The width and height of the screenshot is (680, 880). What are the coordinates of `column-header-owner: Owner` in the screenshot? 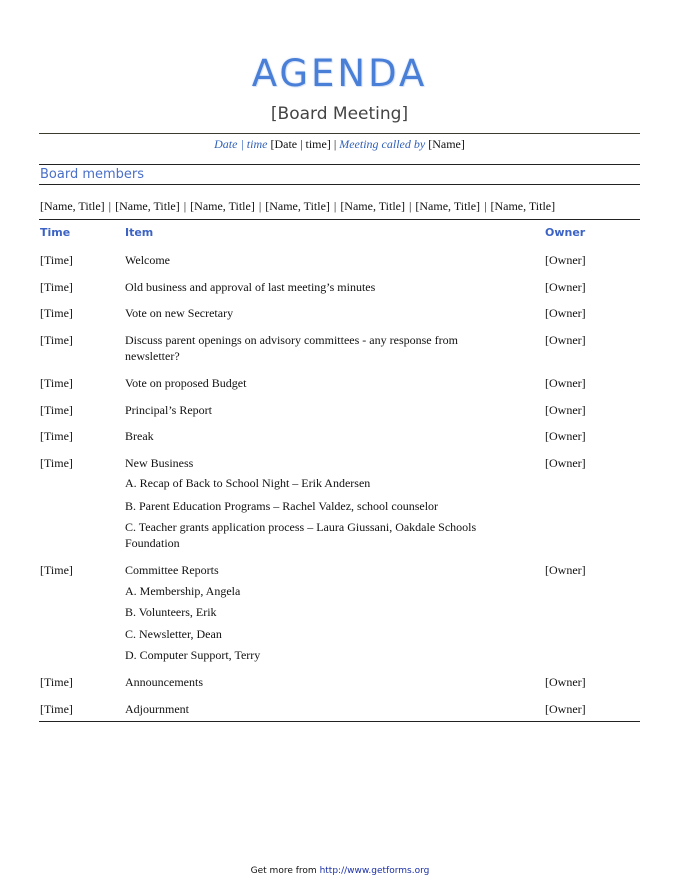 It's located at (565, 232).